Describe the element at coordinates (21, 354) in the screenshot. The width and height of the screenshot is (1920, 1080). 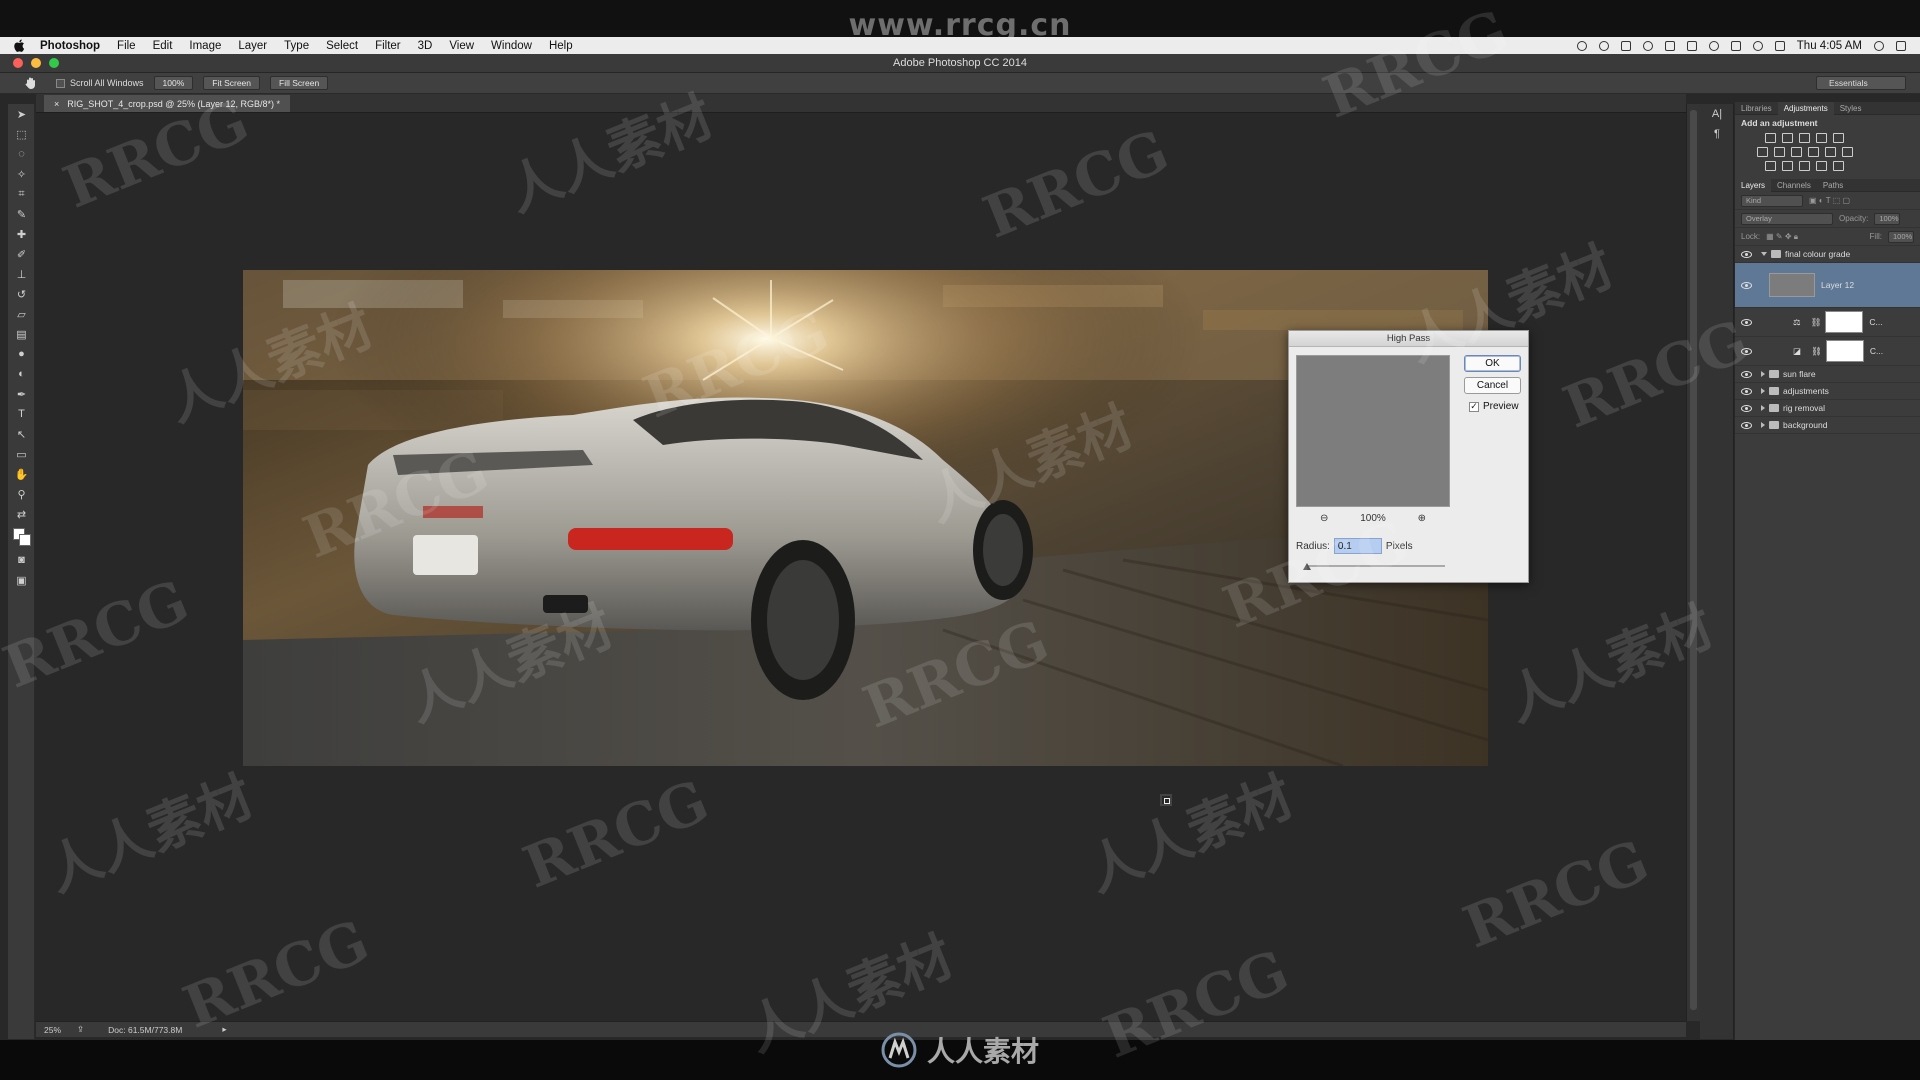
I see `blur-tool-icon: ●` at that location.